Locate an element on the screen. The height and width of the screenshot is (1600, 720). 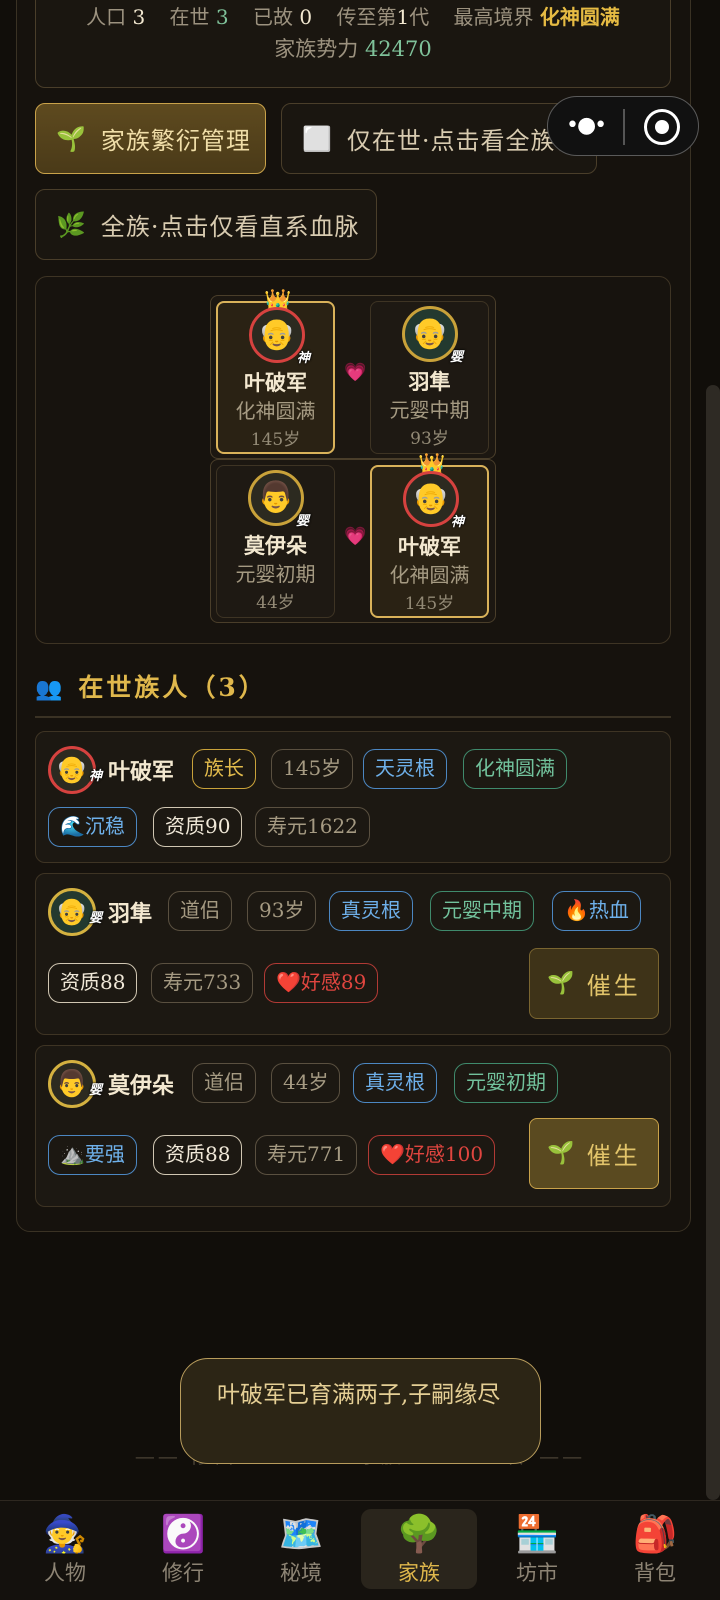
couple-pair: 👑 👴 神 叶破军 化神圆满 145岁 💗 👴 婴 羽隼 元婴中期 93岁 is located at coordinates (353, 374).